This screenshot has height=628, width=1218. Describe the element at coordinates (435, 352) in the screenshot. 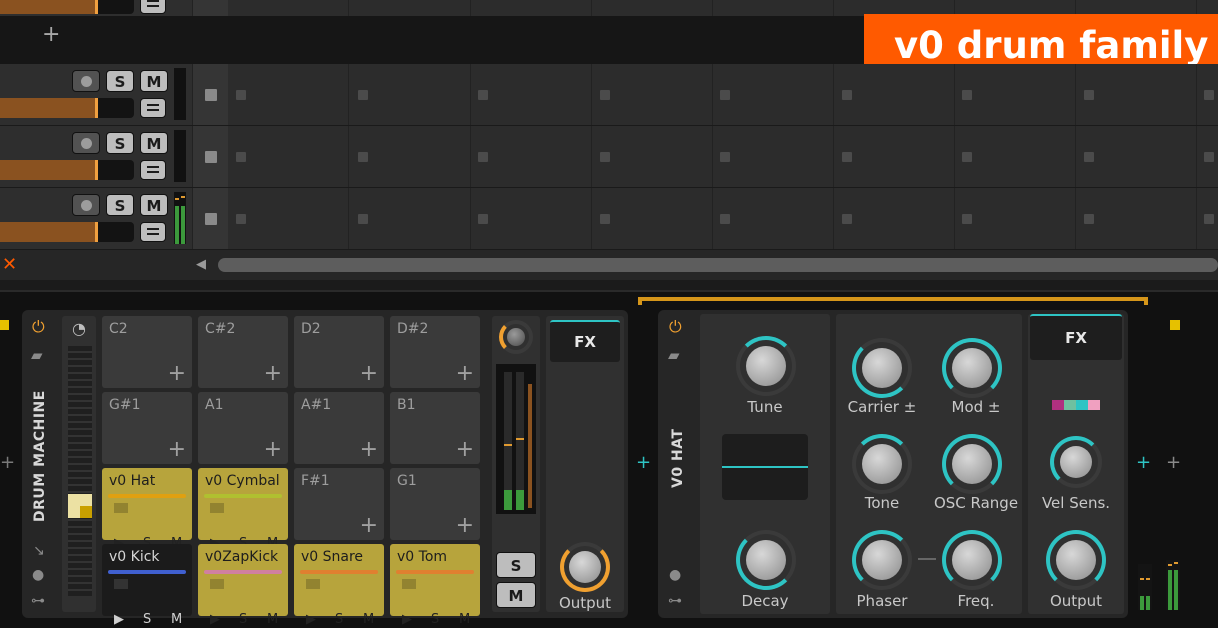

I see `drum-pad: D#2 +` at that location.